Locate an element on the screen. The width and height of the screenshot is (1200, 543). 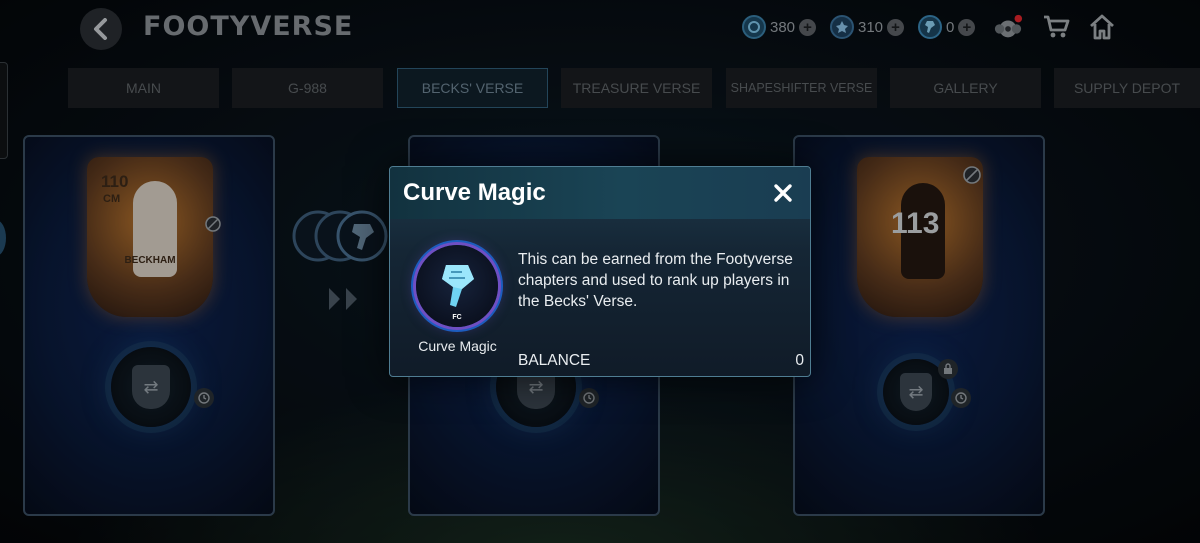
item-label: Curve Magic is located at coordinates (457, 346).